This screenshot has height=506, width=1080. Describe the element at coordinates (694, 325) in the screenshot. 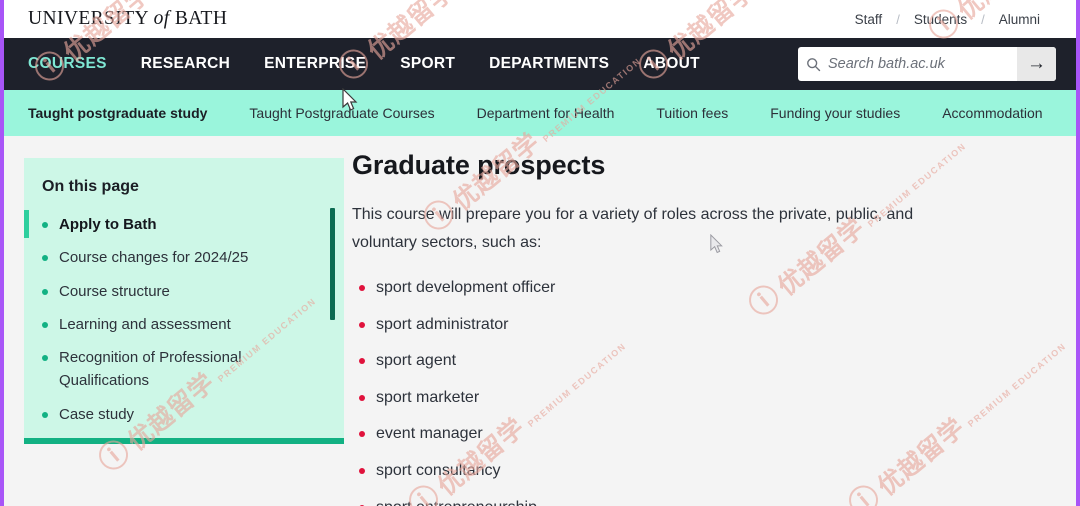

I see `list-item: sport administrator` at that location.